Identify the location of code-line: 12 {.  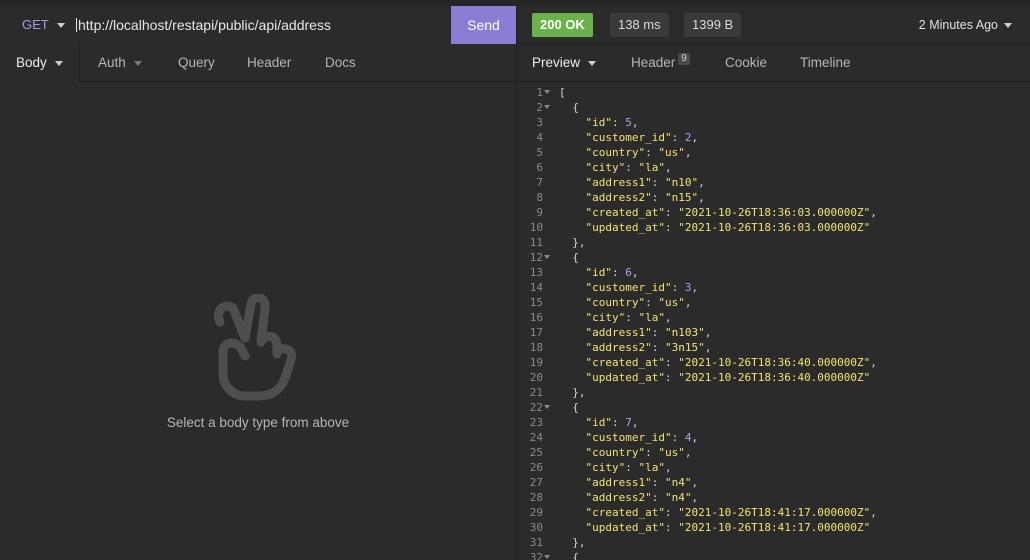
(773, 257).